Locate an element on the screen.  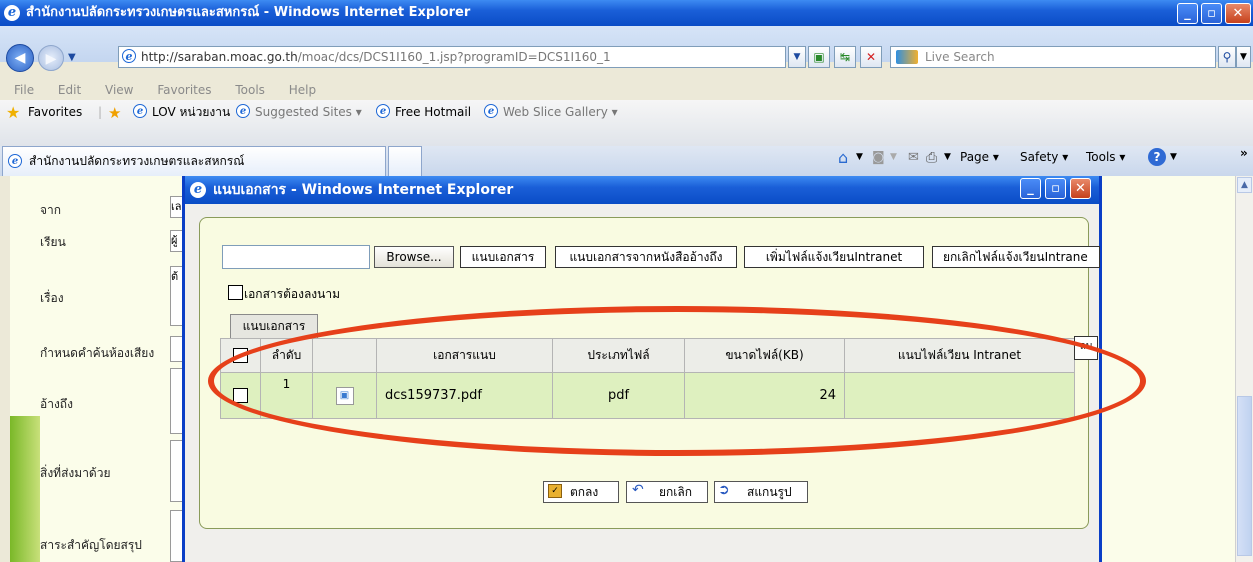
menu-bar: File Edit View Favorites Tools Help is located at coordinates (626, 90).